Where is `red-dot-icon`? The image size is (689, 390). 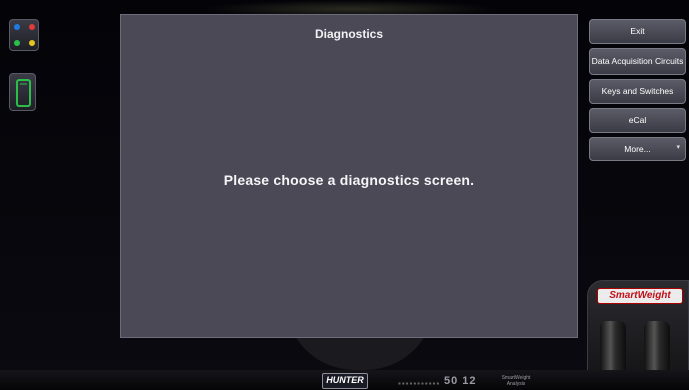
red-dot-icon is located at coordinates (32, 27).